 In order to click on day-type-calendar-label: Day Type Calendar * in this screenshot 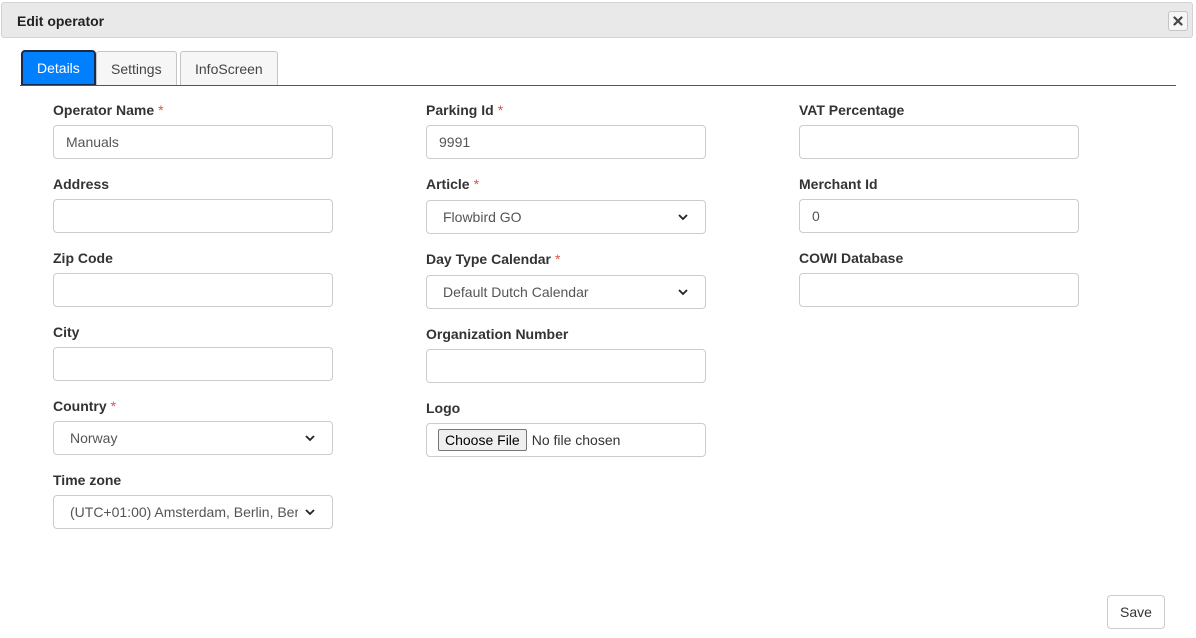, I will do `click(493, 259)`.